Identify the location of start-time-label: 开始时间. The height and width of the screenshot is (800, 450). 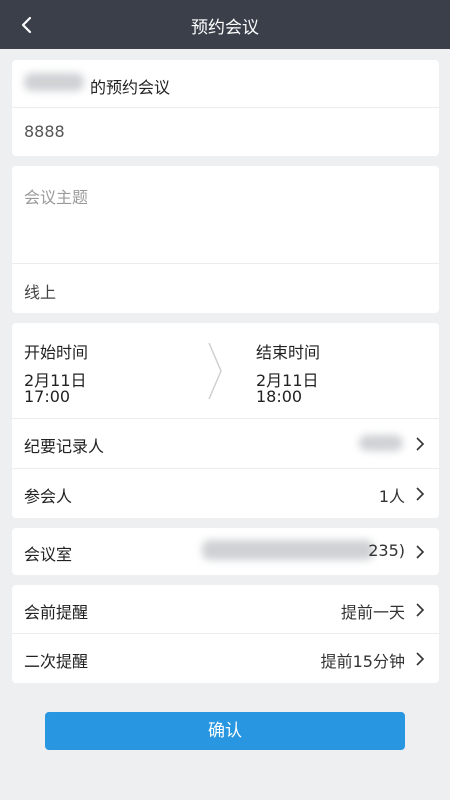
(56, 352).